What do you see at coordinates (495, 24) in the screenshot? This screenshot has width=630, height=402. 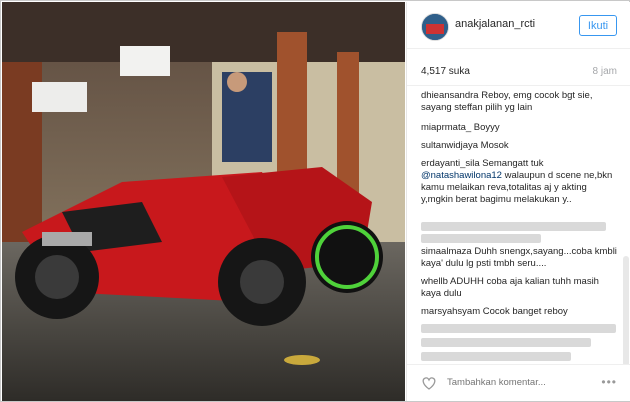 I see `username: anakjalanan_rcti` at bounding box center [495, 24].